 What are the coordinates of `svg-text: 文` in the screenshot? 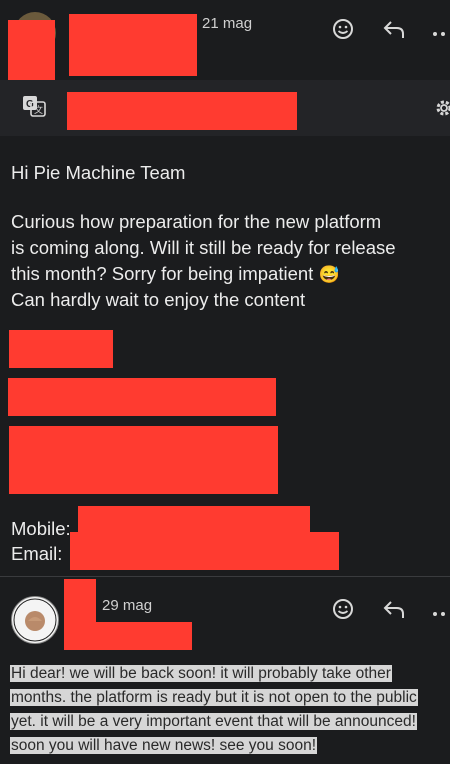 It's located at (38, 109).